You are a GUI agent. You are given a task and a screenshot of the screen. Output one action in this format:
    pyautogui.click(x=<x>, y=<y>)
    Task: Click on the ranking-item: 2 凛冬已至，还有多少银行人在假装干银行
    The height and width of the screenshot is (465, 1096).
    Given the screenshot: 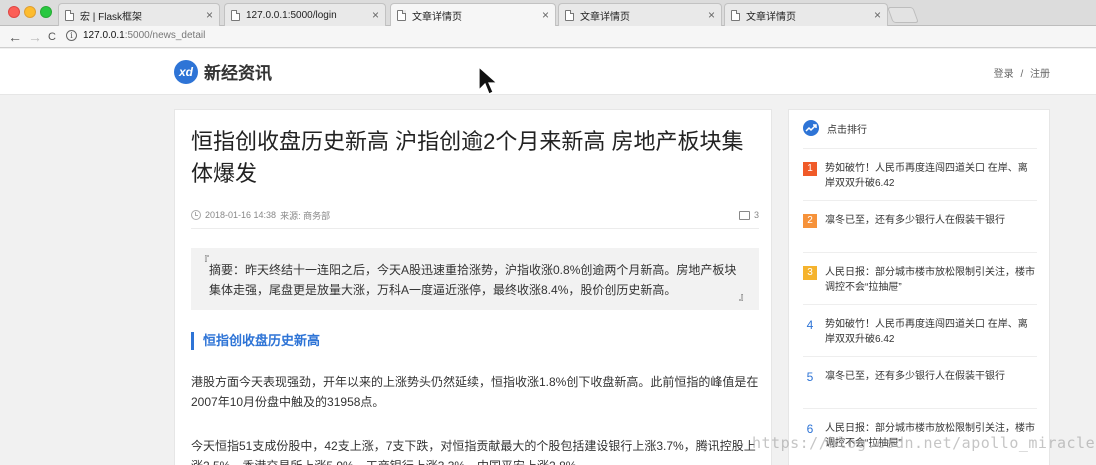 What is the action you would take?
    pyautogui.click(x=920, y=226)
    